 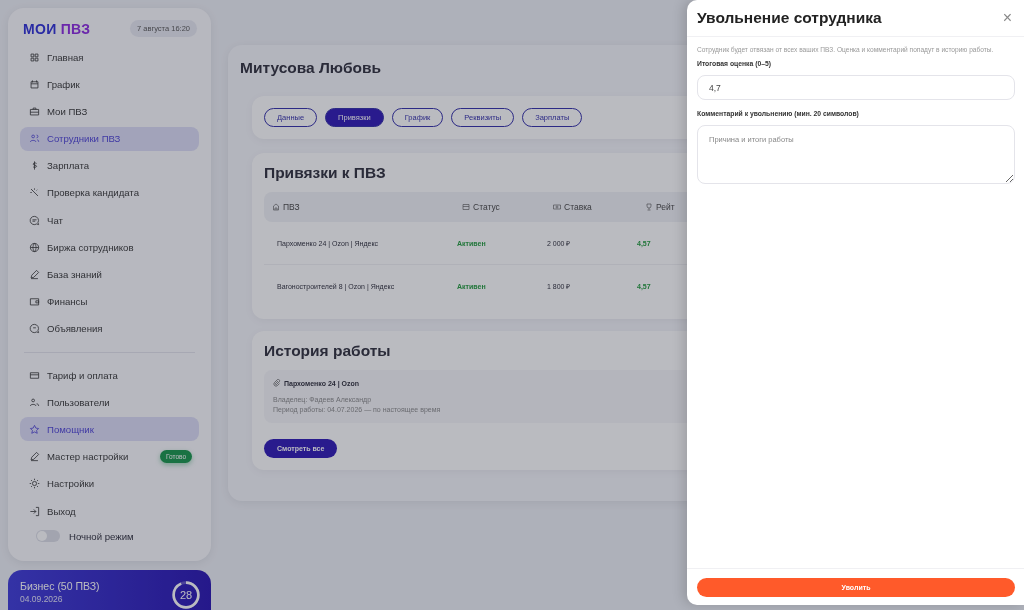 I want to click on close-button: ×, so click(x=1007, y=18).